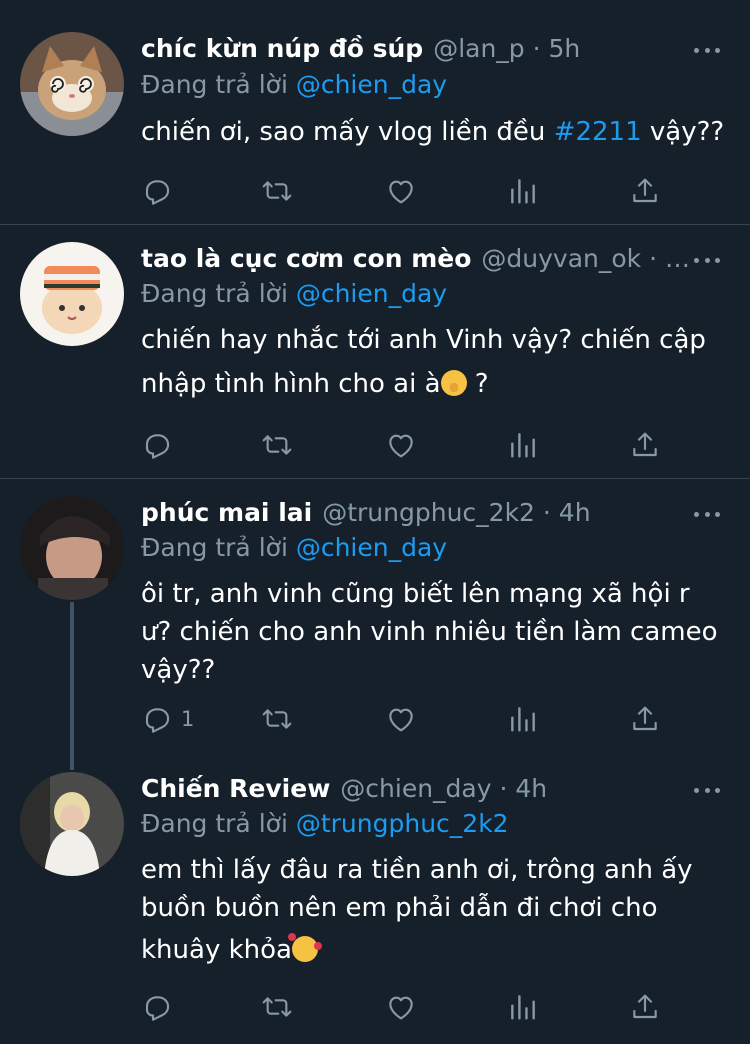 The image size is (750, 1044). What do you see at coordinates (683, 132) in the screenshot?
I see `tweet-text-part: vậy??` at bounding box center [683, 132].